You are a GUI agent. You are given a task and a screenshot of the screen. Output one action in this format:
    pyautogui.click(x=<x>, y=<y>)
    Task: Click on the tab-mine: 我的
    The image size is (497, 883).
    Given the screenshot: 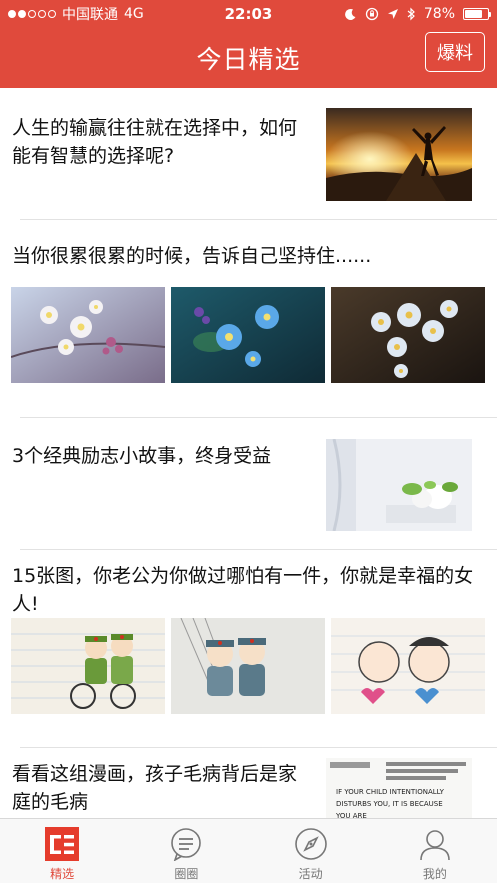 What is the action you would take?
    pyautogui.click(x=435, y=851)
    